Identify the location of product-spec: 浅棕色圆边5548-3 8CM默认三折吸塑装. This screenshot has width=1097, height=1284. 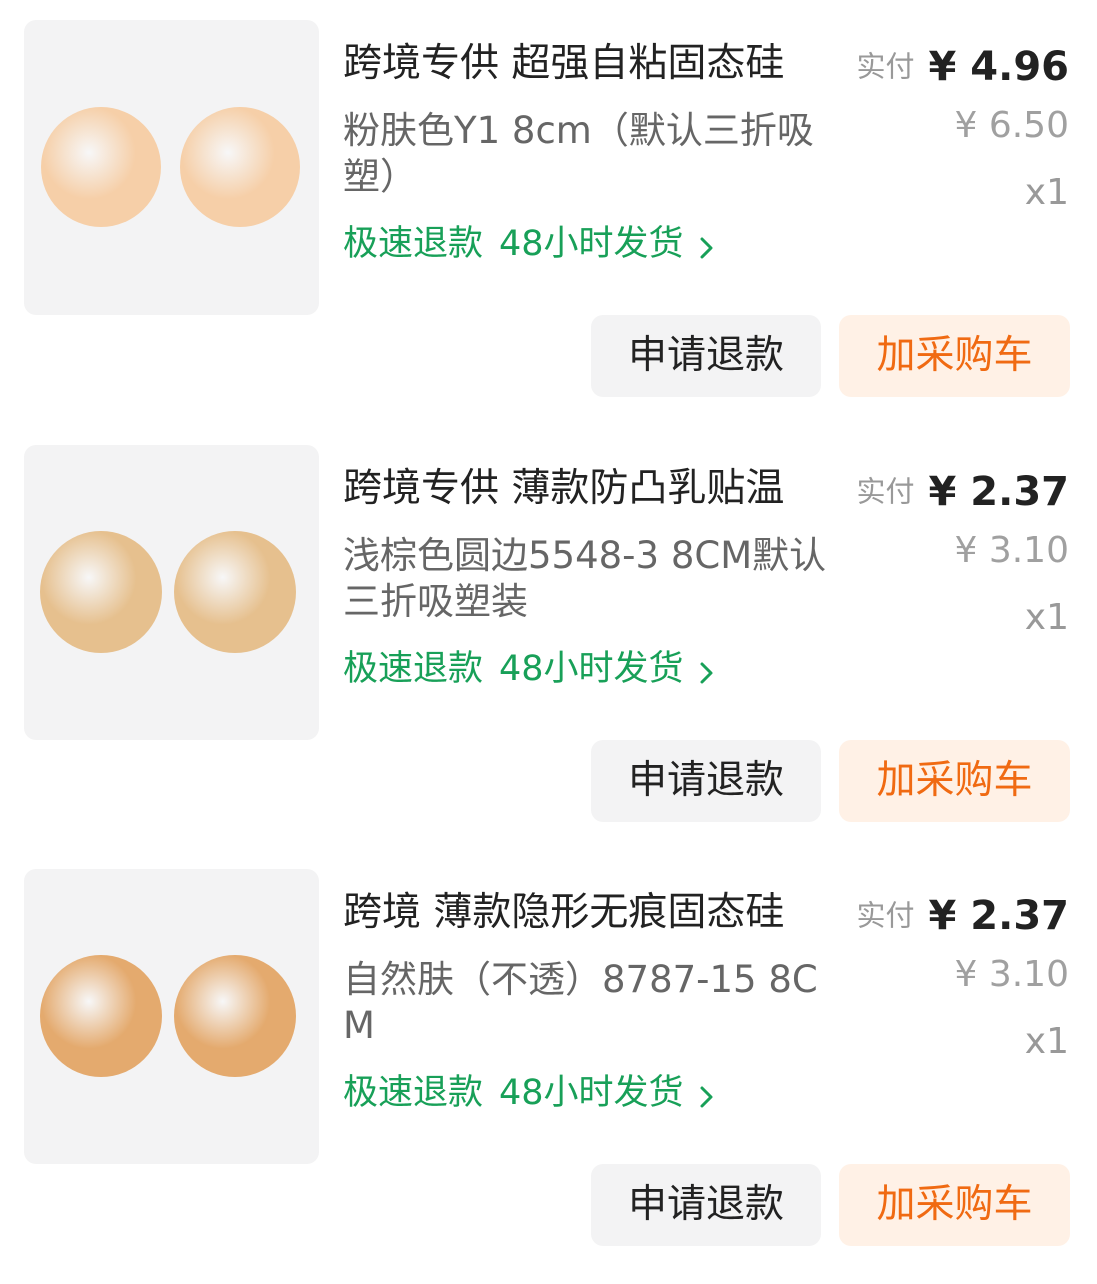
(585, 578).